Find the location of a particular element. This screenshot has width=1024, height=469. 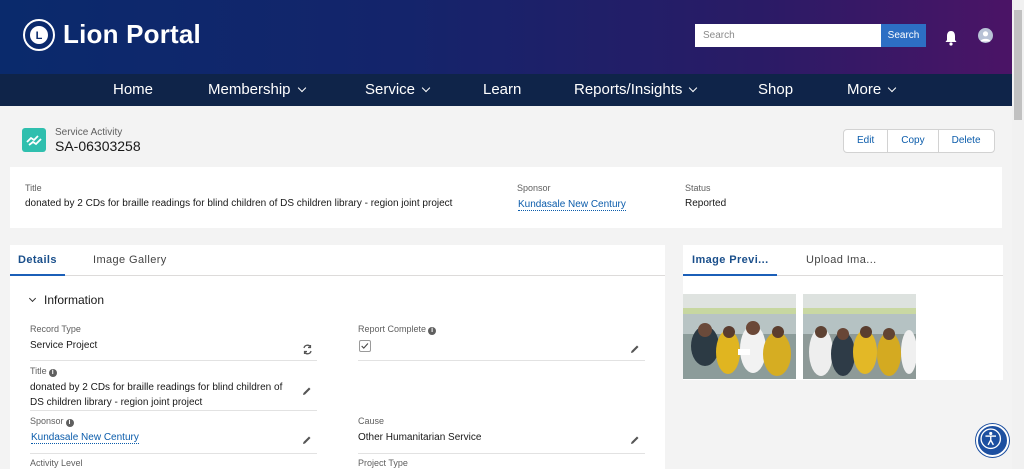

lions-logo-icon: L is located at coordinates (39, 35).